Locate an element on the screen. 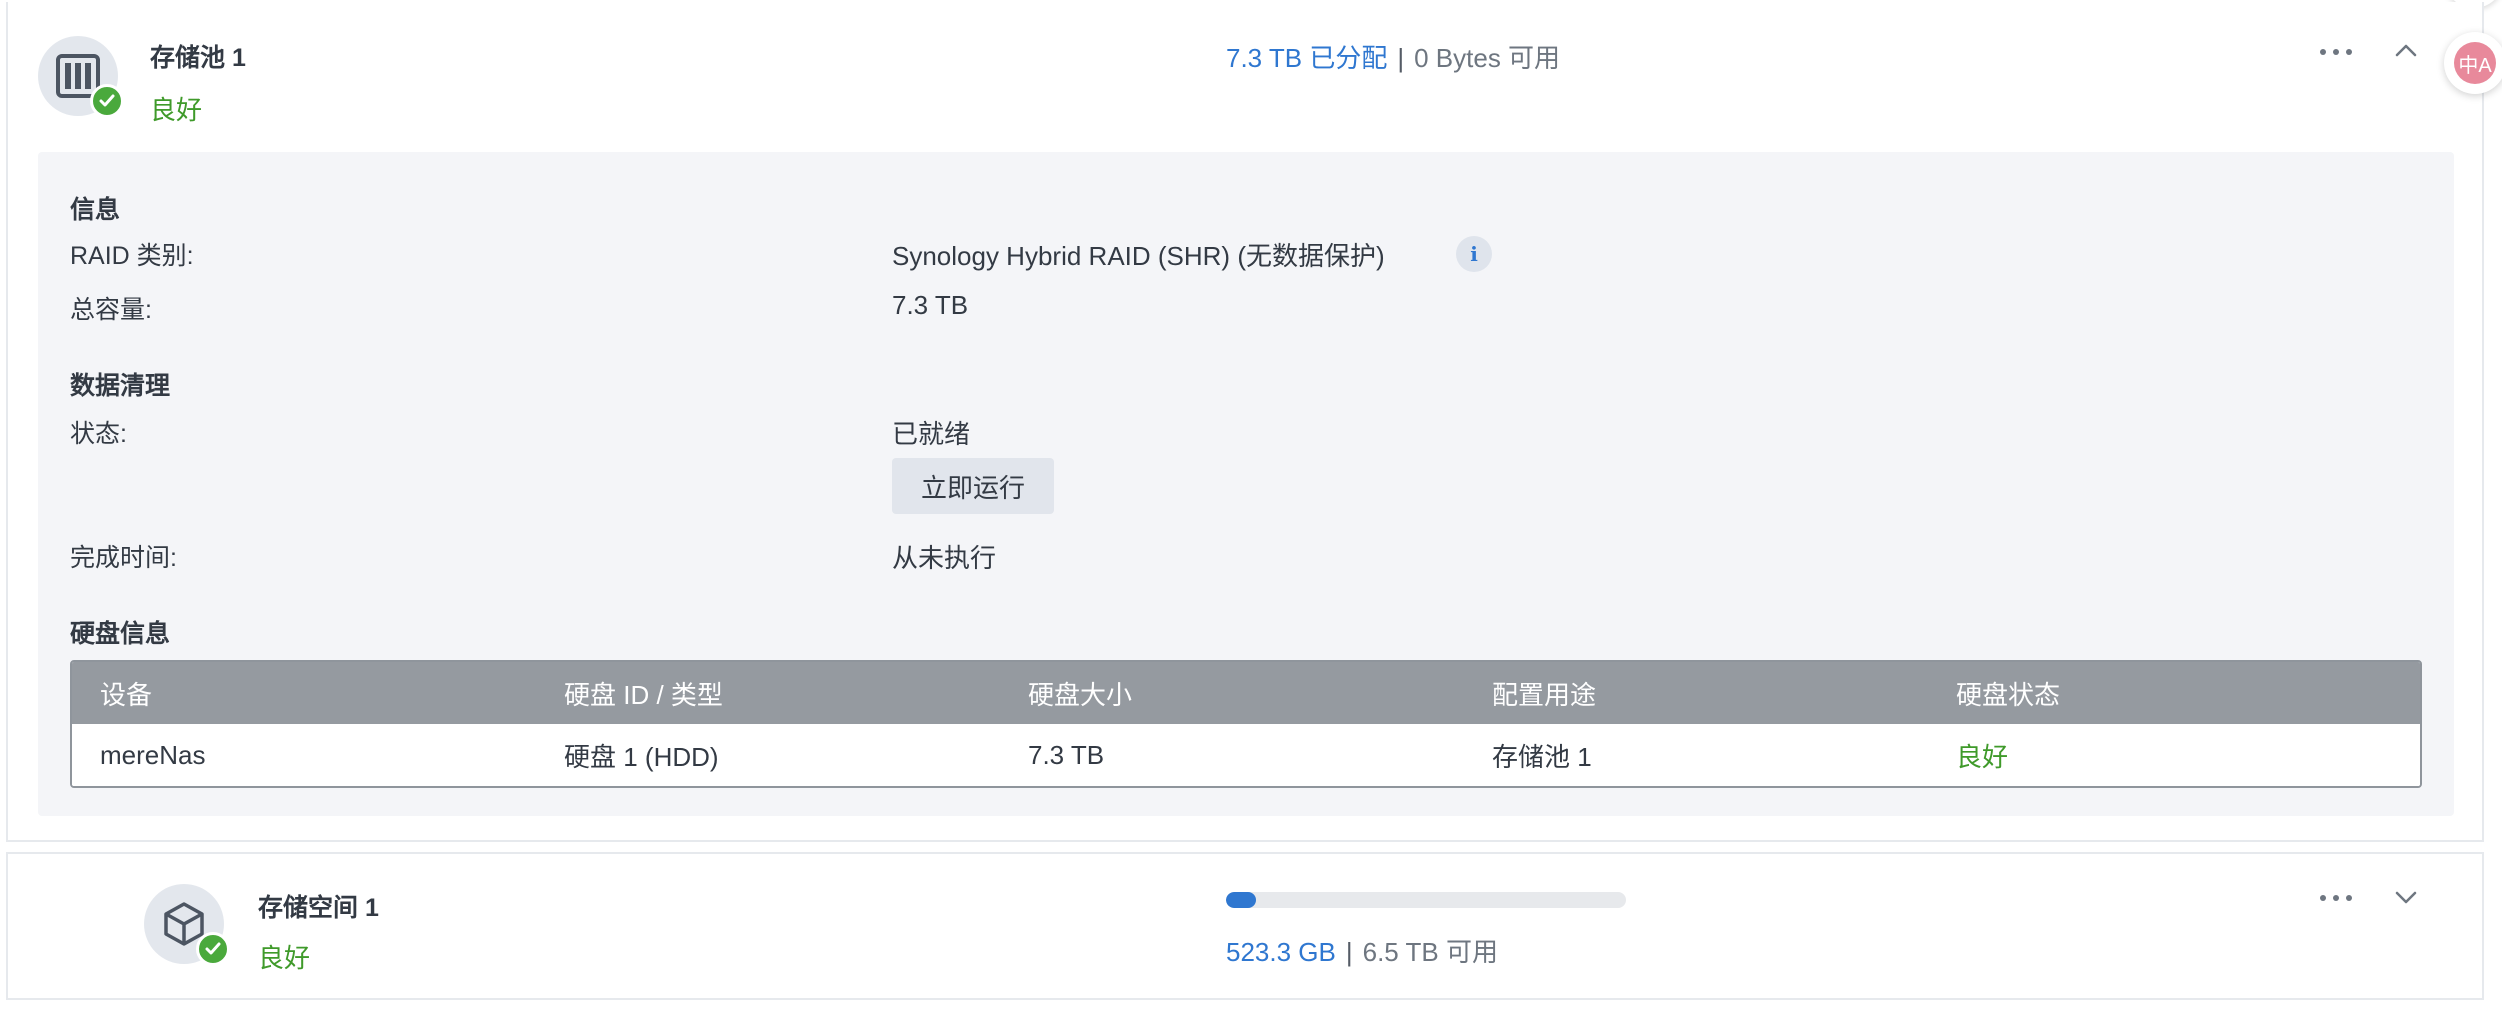 The height and width of the screenshot is (1020, 2502). column-header-usage: 配置用途 is located at coordinates (1544, 693).